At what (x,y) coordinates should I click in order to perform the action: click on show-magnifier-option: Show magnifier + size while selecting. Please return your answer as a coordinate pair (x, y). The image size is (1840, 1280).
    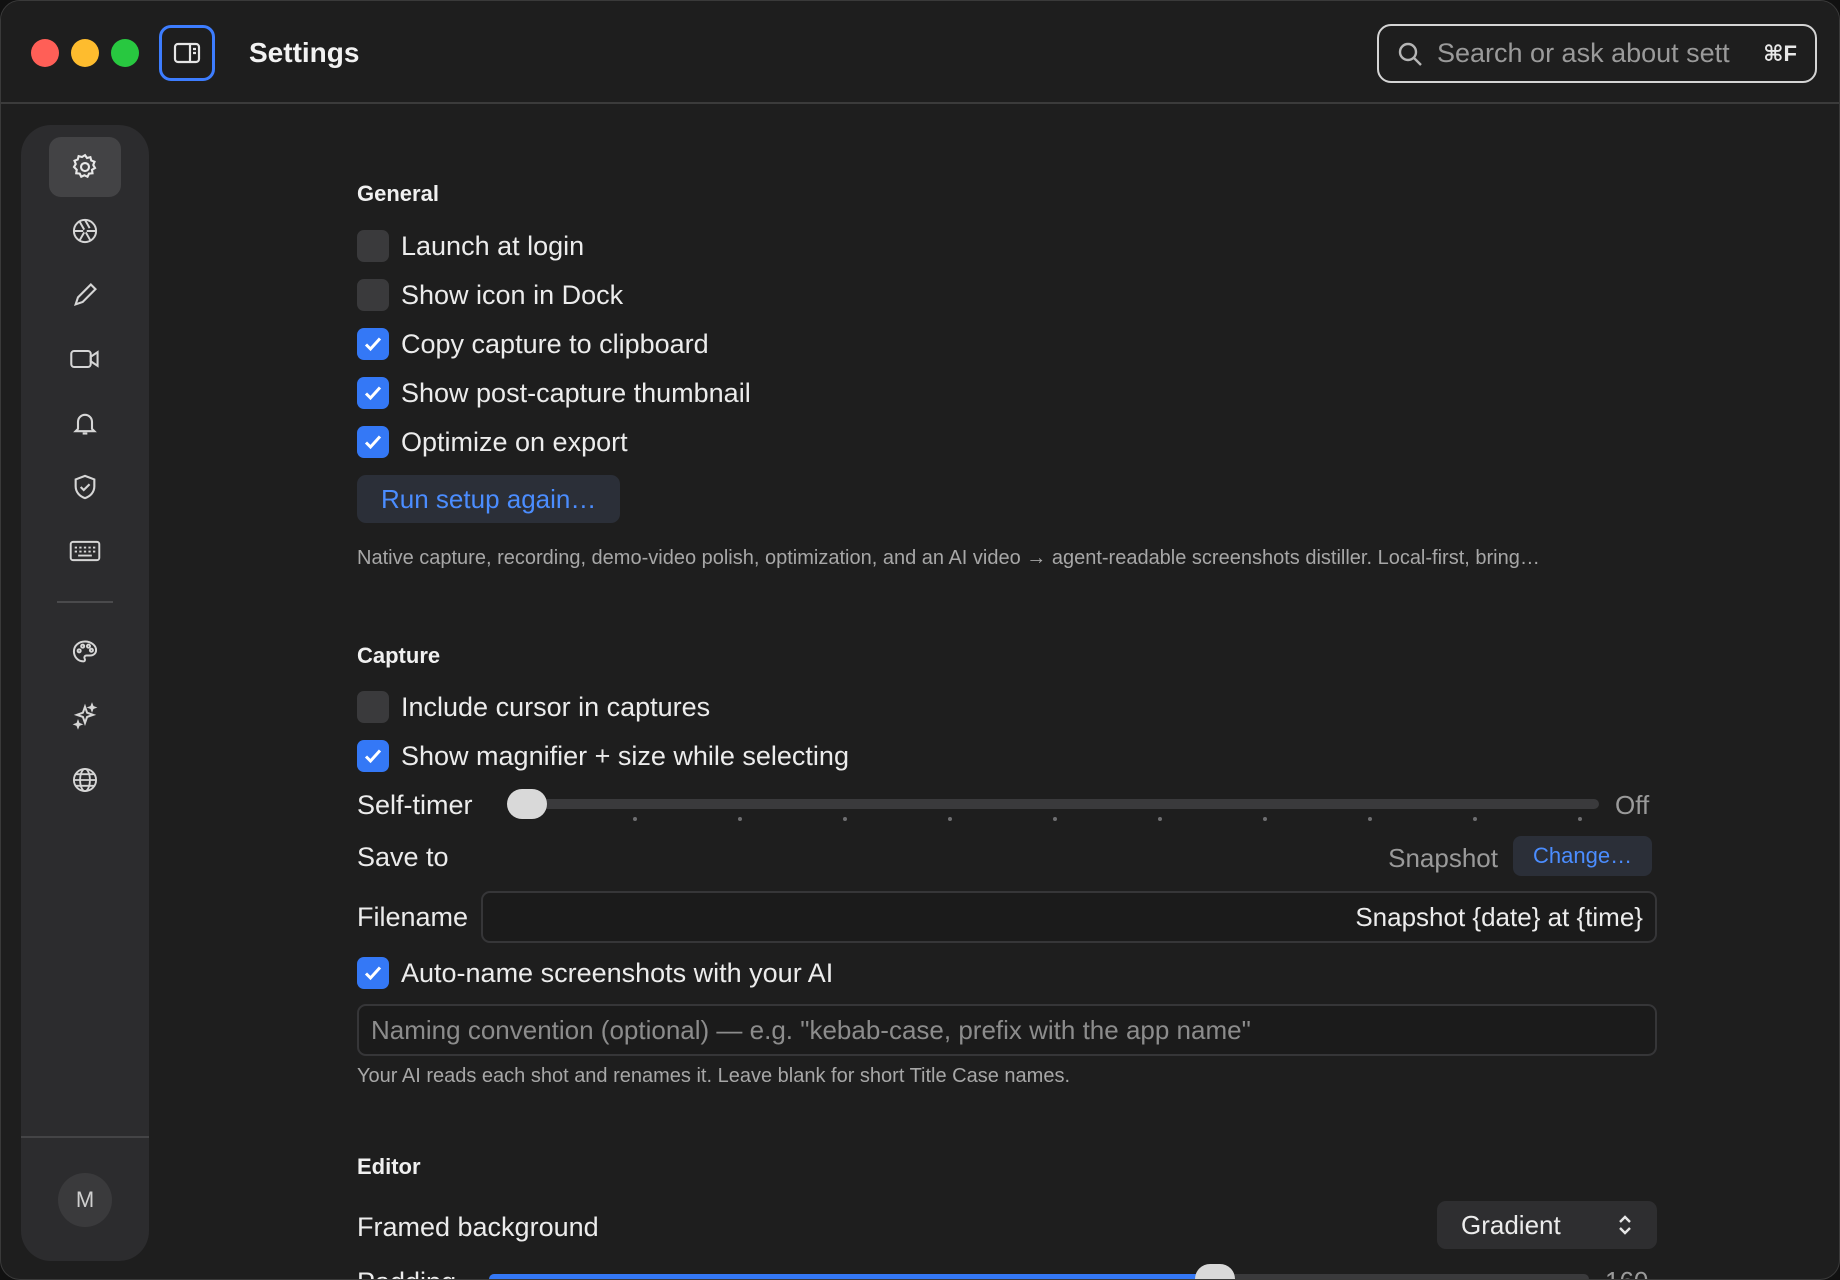
    Looking at the image, I should click on (603, 756).